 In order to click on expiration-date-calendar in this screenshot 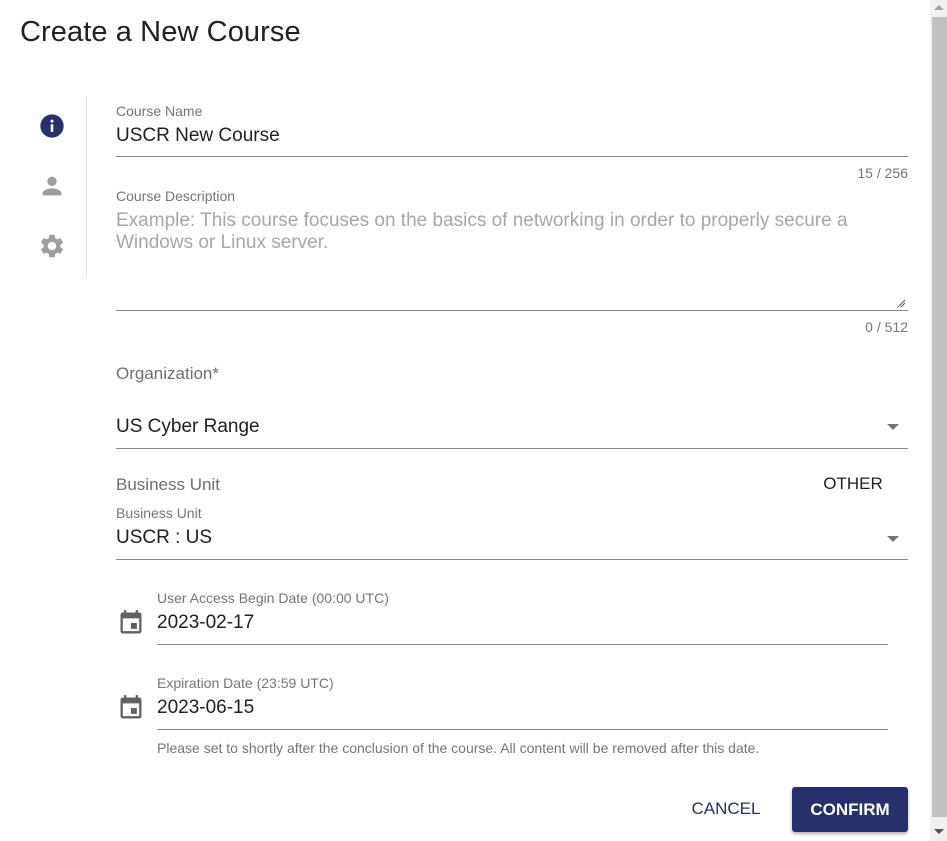, I will do `click(131, 708)`.